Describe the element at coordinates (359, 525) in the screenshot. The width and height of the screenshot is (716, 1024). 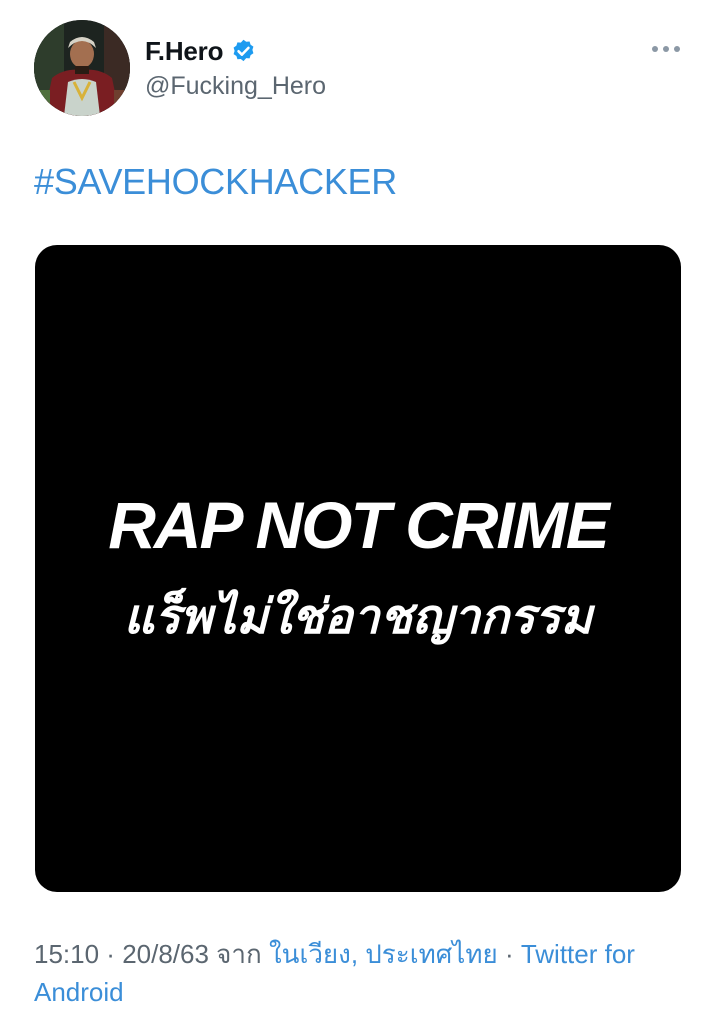
I see `media-title: RAP NOT CRIME` at that location.